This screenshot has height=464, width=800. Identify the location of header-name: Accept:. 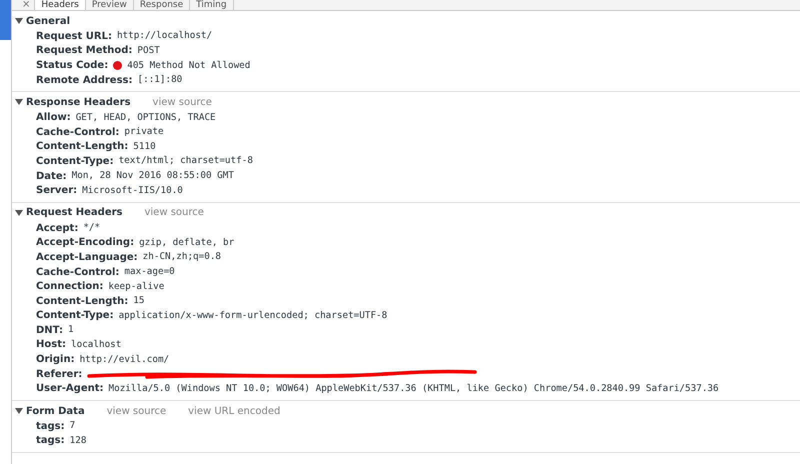
(57, 229).